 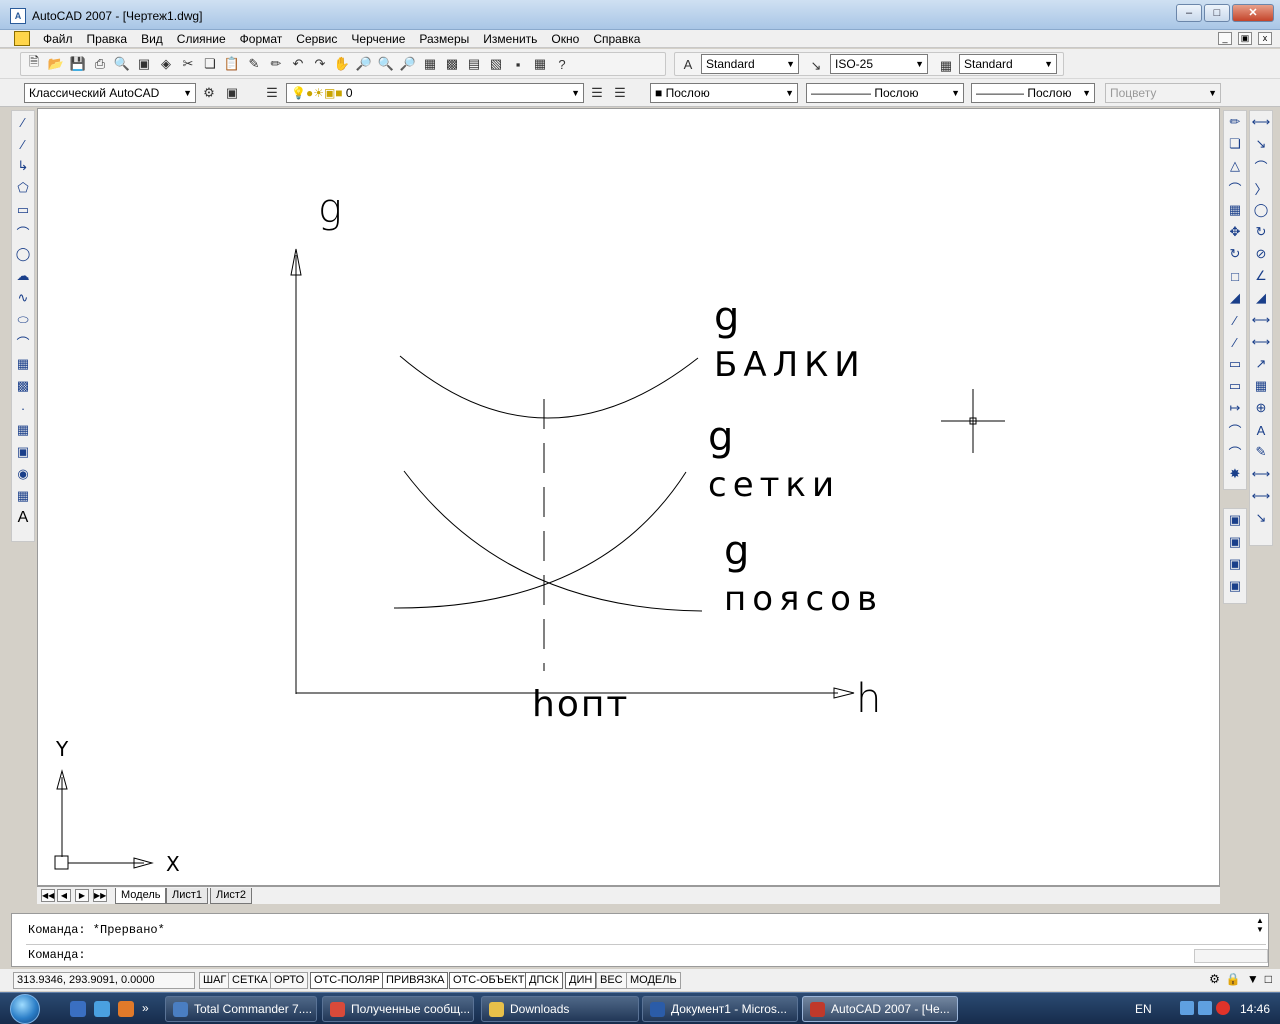 What do you see at coordinates (272, 93) in the screenshot?
I see `layer-manager-icon: ☰` at bounding box center [272, 93].